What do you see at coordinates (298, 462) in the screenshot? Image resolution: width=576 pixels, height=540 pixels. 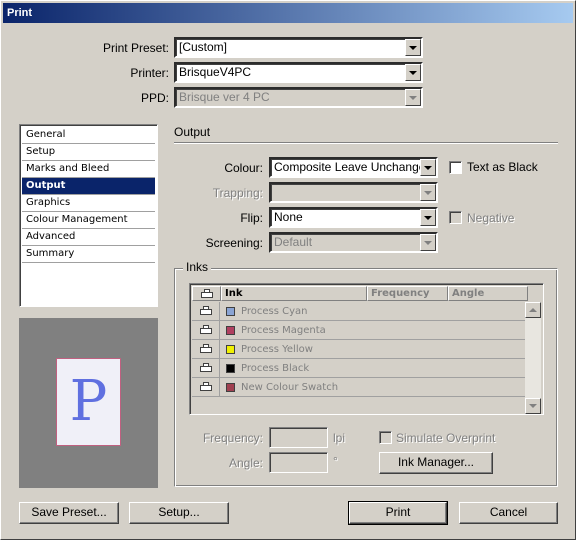 I see `angle-field` at bounding box center [298, 462].